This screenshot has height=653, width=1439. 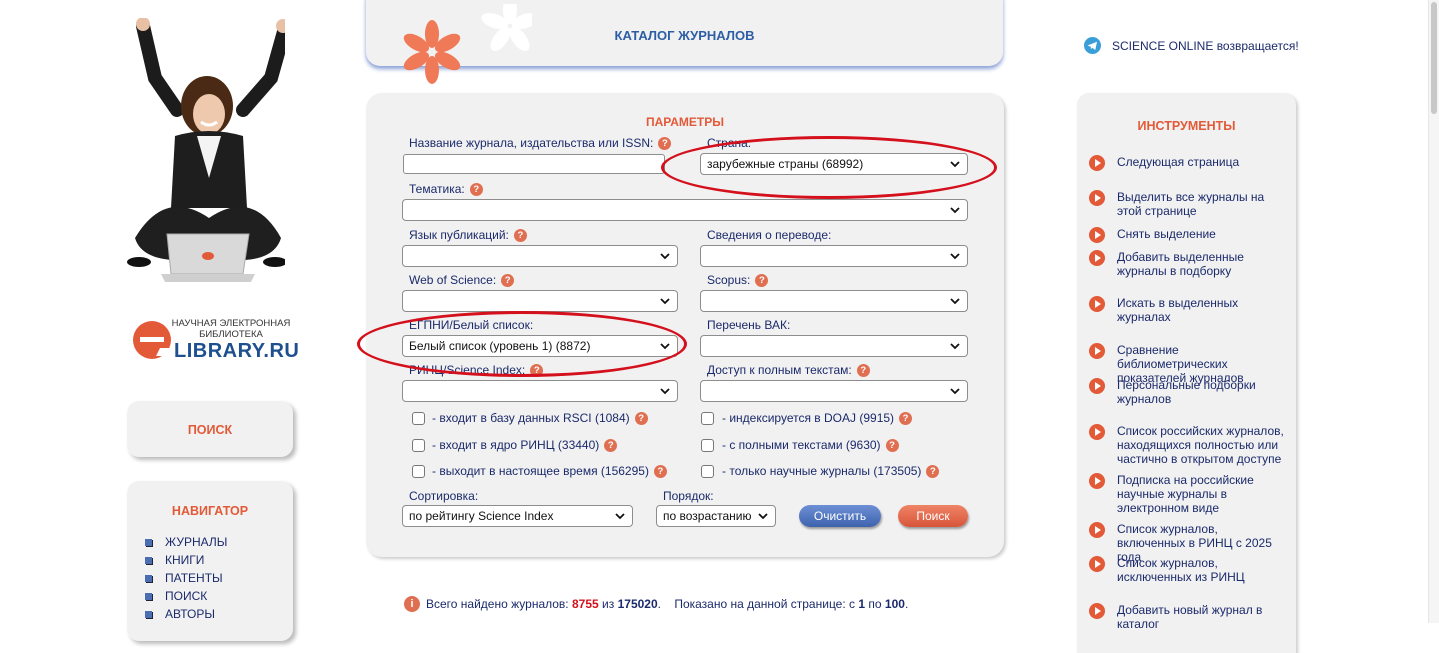 I want to click on tool-search-selected: Искать в выделенных журналах, so click(x=1189, y=310).